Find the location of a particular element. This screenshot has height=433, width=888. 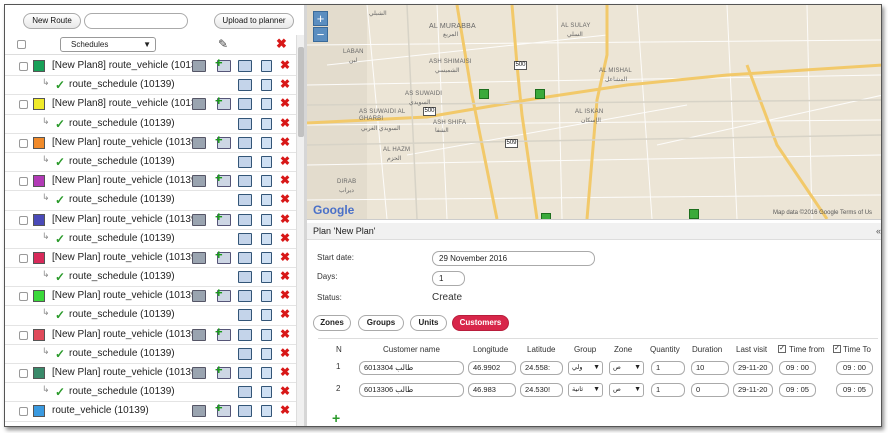

new-route-button: New Route is located at coordinates (52, 21).